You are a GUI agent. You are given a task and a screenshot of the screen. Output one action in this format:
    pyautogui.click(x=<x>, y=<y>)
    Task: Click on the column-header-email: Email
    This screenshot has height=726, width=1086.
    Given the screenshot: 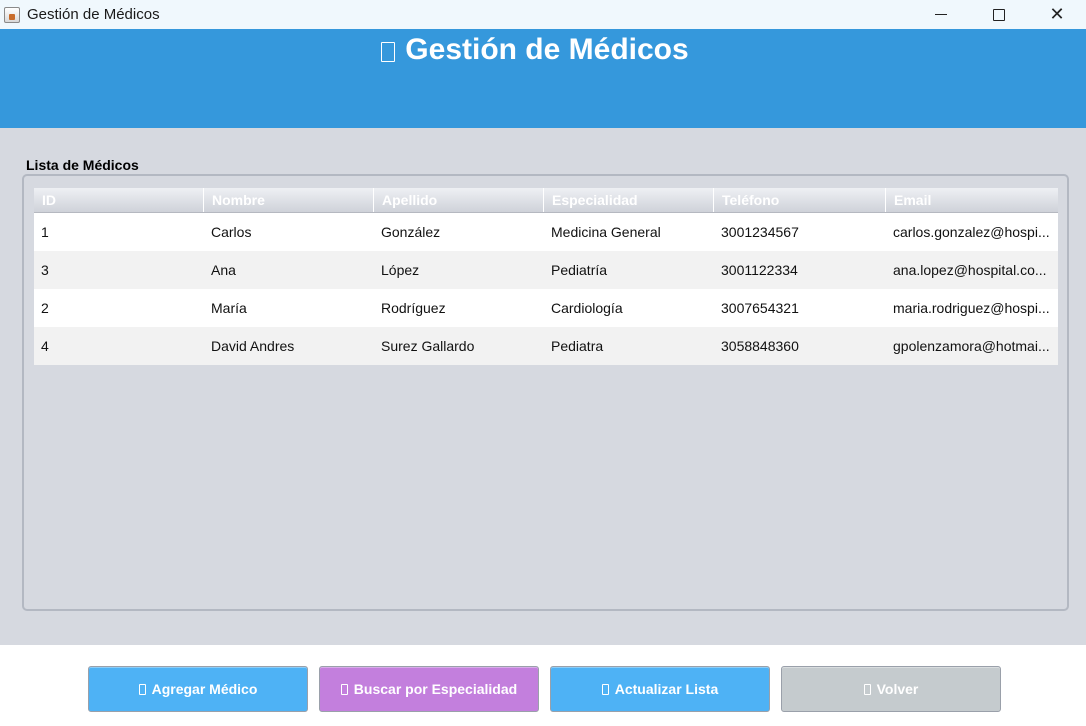 What is the action you would take?
    pyautogui.click(x=972, y=200)
    